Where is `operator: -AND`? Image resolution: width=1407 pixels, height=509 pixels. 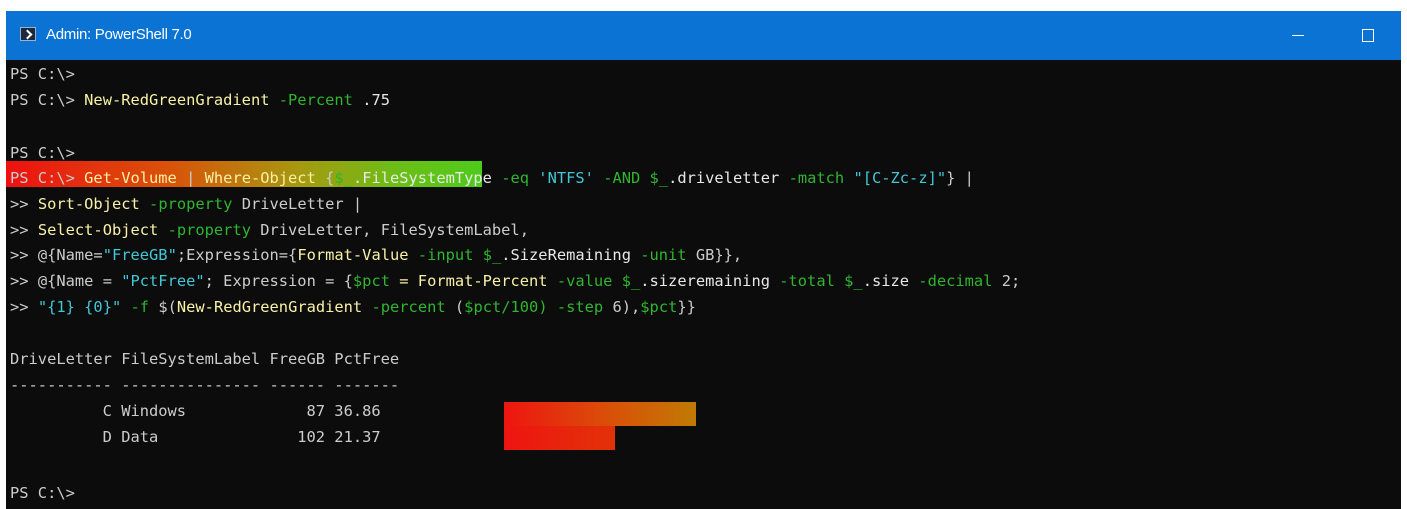
operator: -AND is located at coordinates (622, 178).